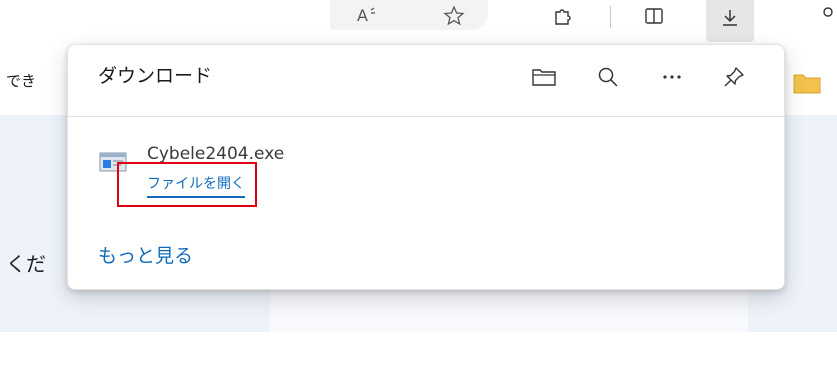 This screenshot has height=367, width=837. I want to click on browser-toolbar: A, so click(418, 21).